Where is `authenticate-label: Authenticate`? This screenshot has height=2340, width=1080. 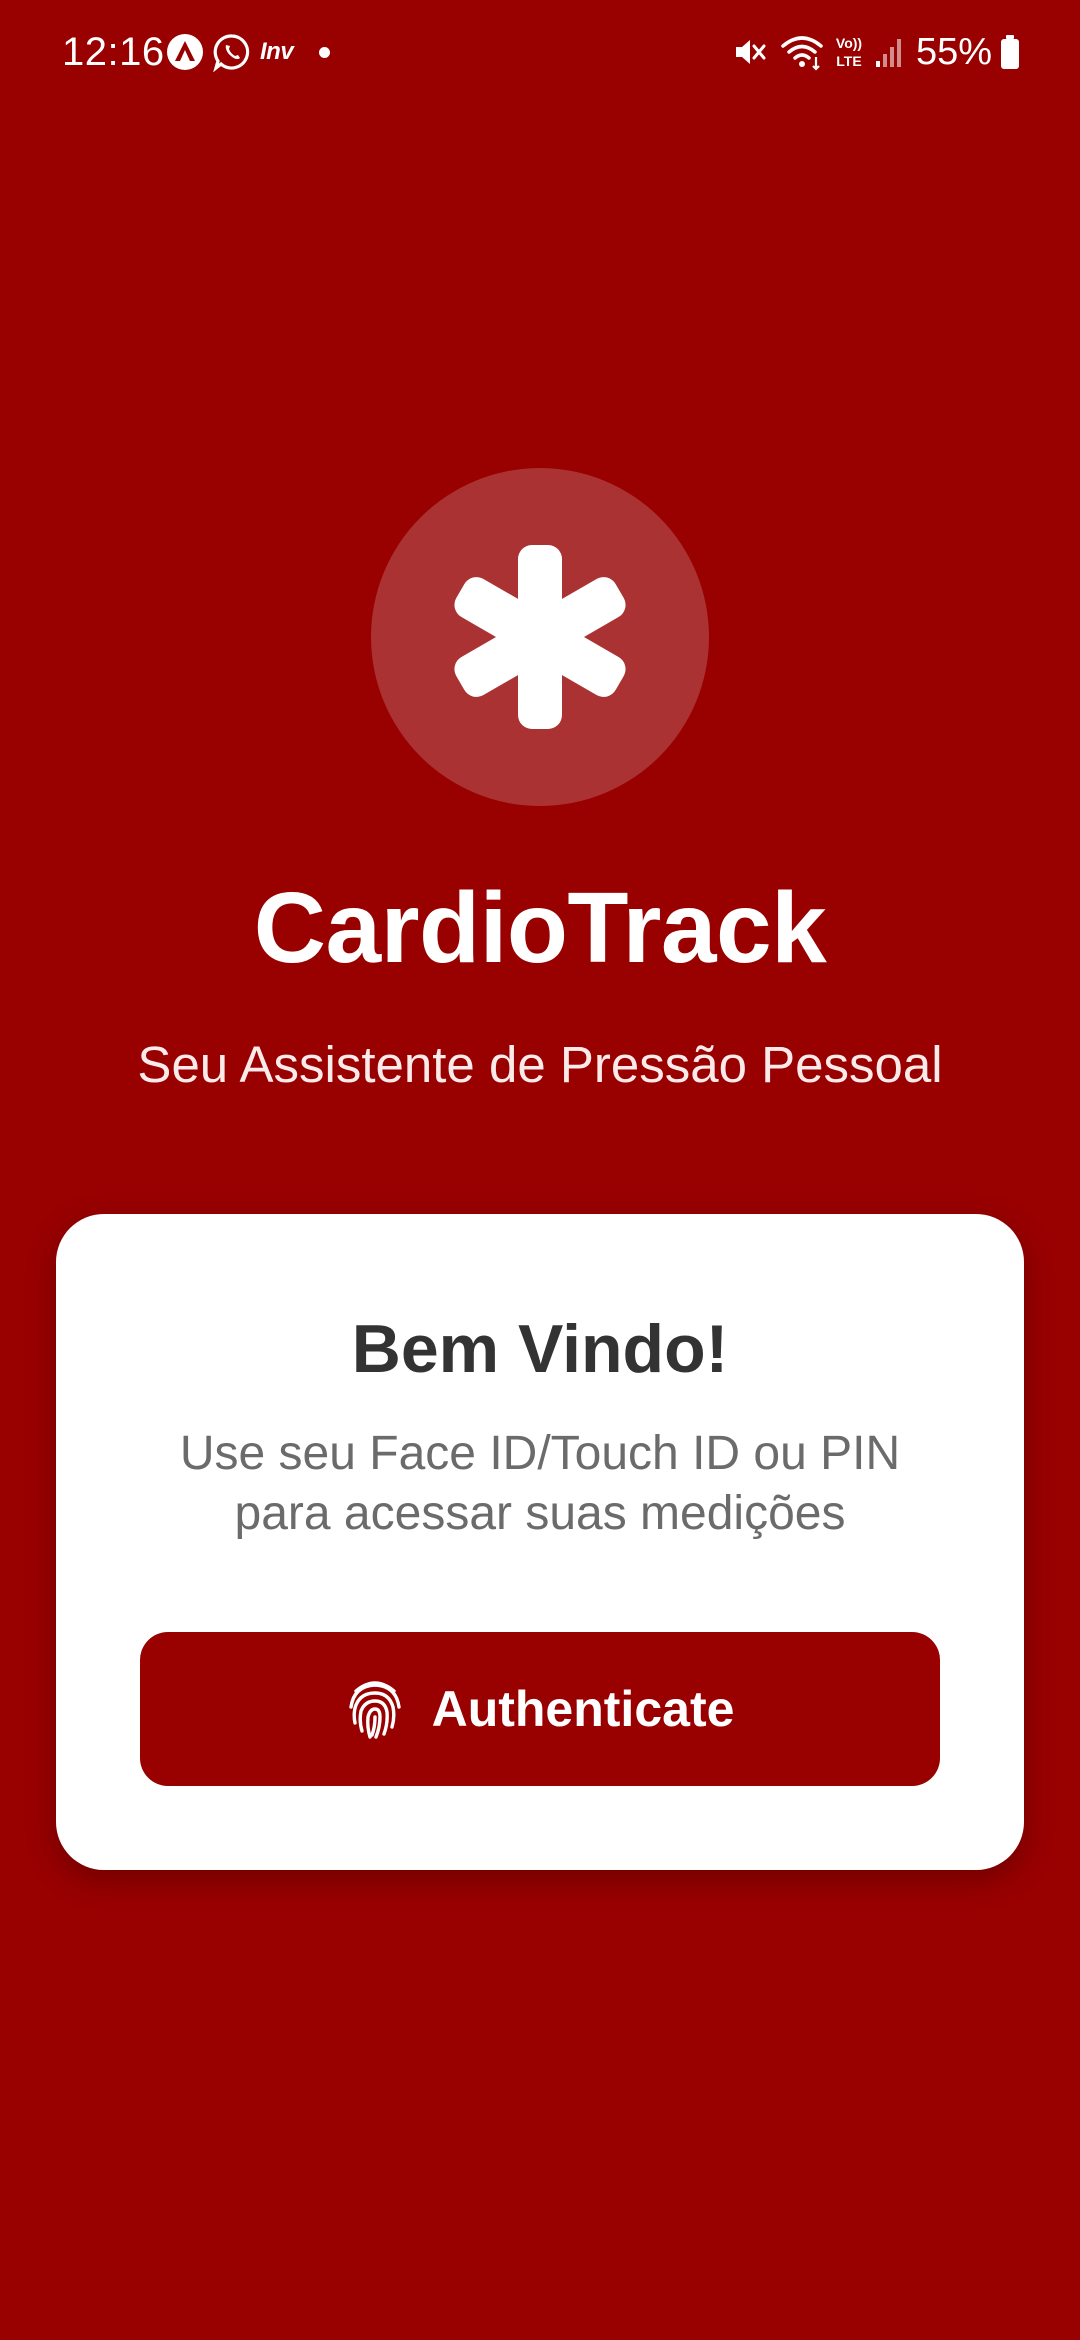
authenticate-label: Authenticate is located at coordinates (583, 1709).